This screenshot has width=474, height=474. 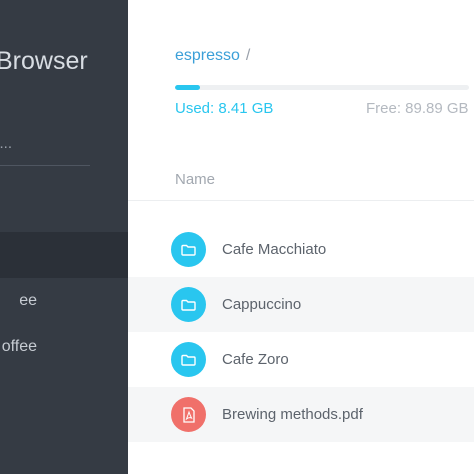 I want to click on file-row: Cappuccino, so click(x=301, y=304).